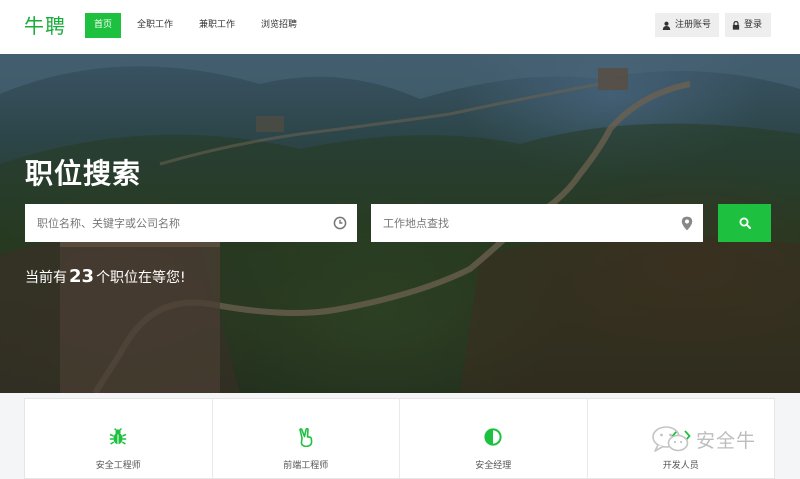  What do you see at coordinates (118, 466) in the screenshot?
I see `category-label: 安全工程师` at bounding box center [118, 466].